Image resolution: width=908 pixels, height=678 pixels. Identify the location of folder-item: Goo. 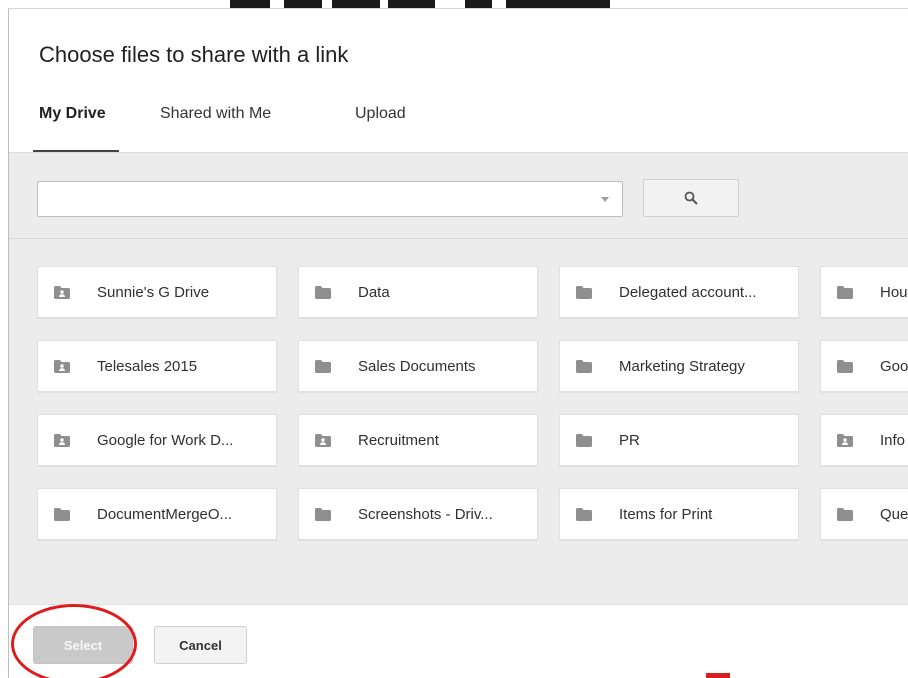
(864, 366).